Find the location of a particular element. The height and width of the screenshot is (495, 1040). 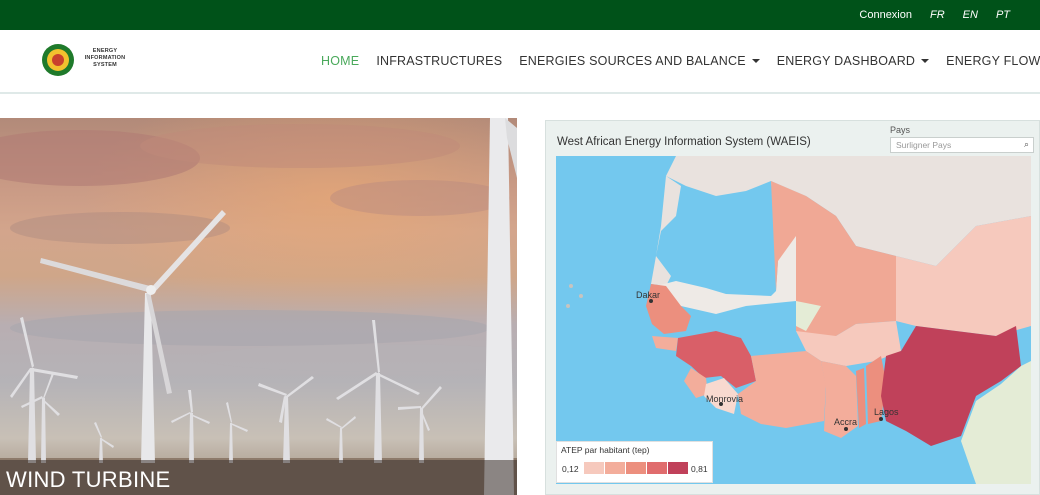

search-icon: ⌕ is located at coordinates (1026, 144).